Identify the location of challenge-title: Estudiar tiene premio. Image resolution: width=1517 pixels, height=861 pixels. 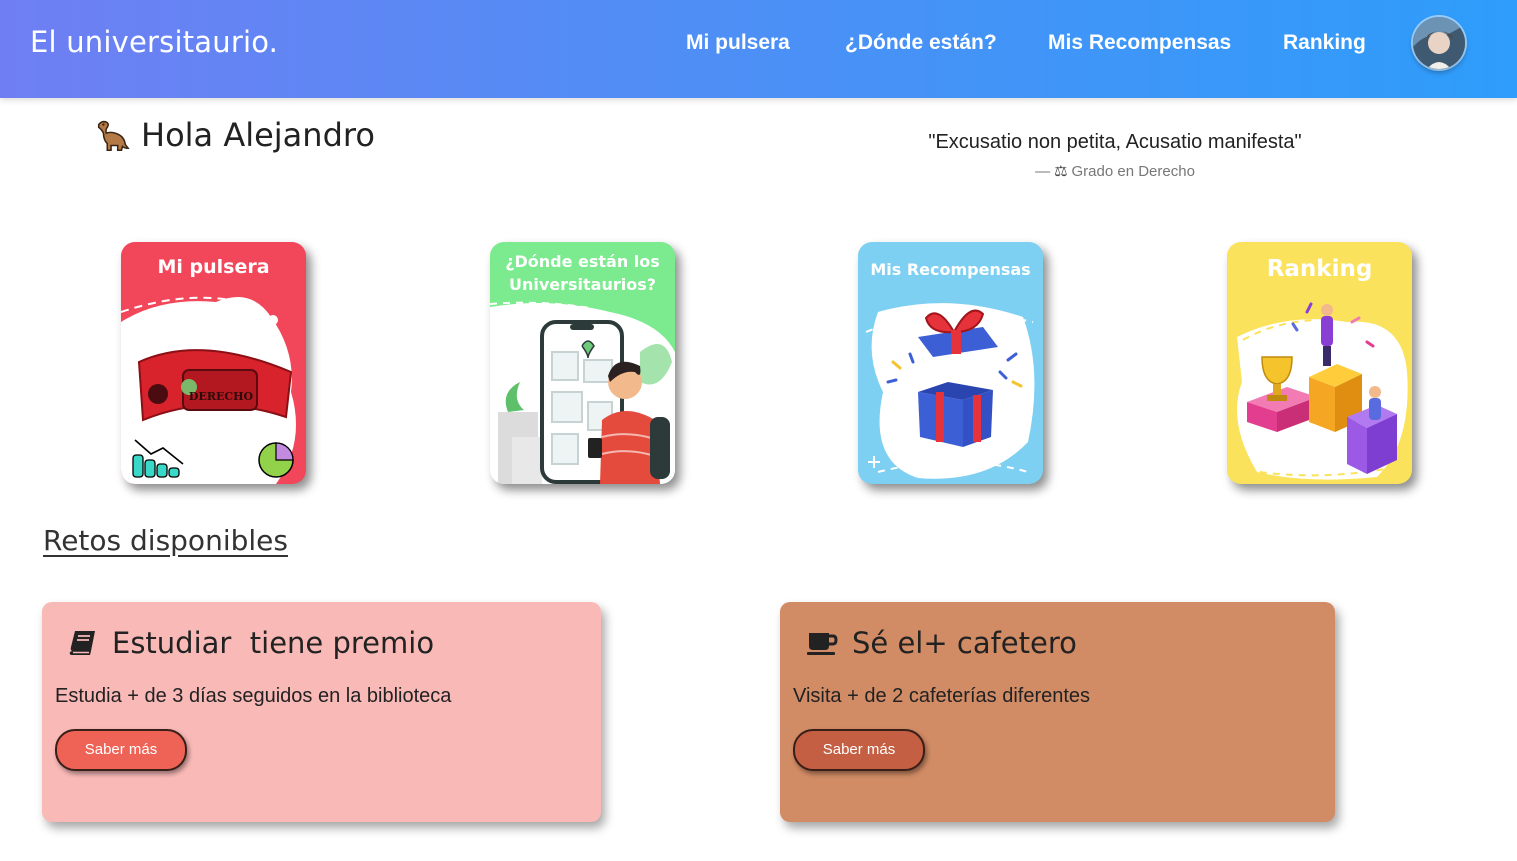
(251, 643).